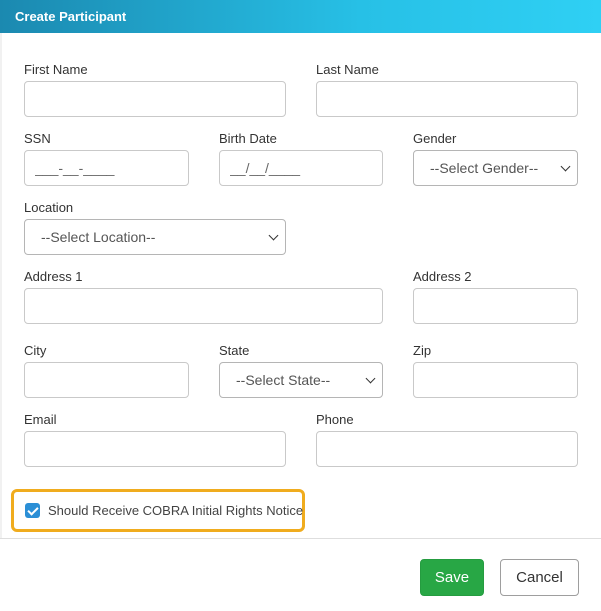  What do you see at coordinates (32, 510) in the screenshot?
I see `cobra-checkbox` at bounding box center [32, 510].